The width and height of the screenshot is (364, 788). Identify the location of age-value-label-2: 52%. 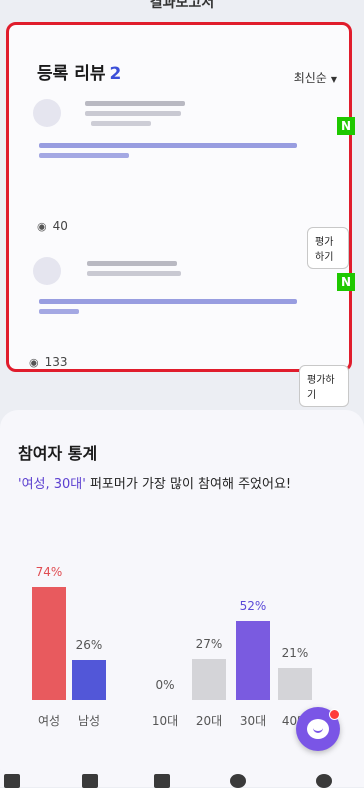
(253, 606).